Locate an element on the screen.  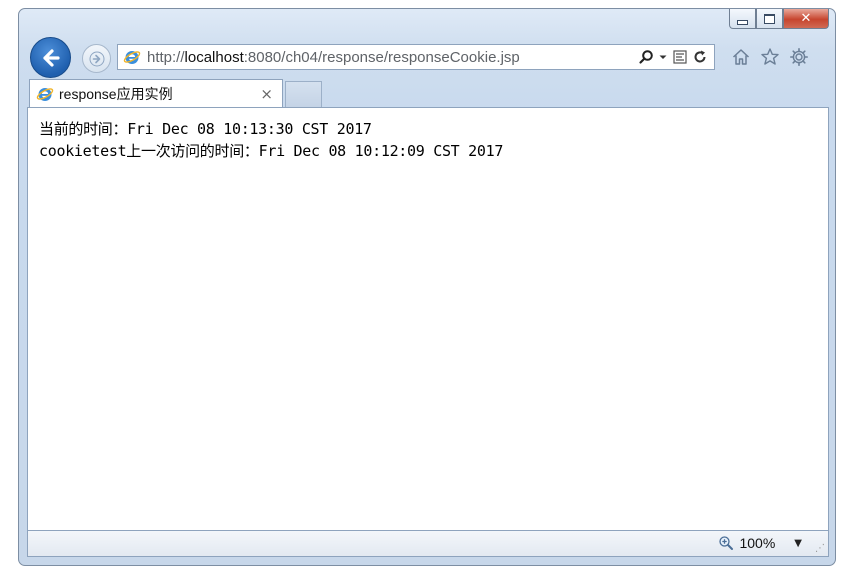
url-host: localhost is located at coordinates (214, 57).